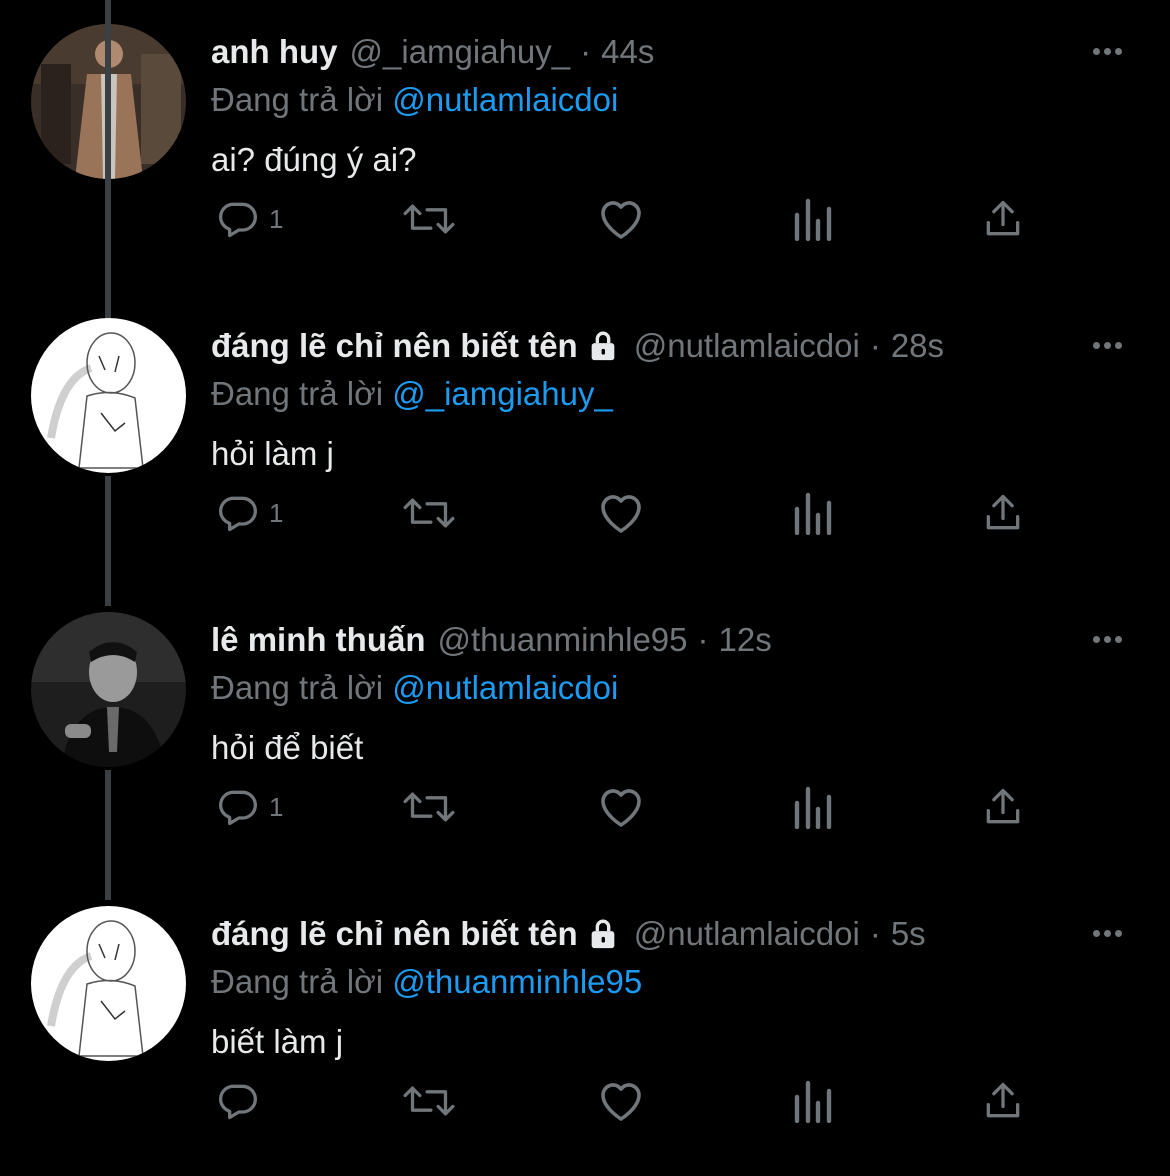  I want to click on mention-link: @thuanminhle95, so click(517, 981).